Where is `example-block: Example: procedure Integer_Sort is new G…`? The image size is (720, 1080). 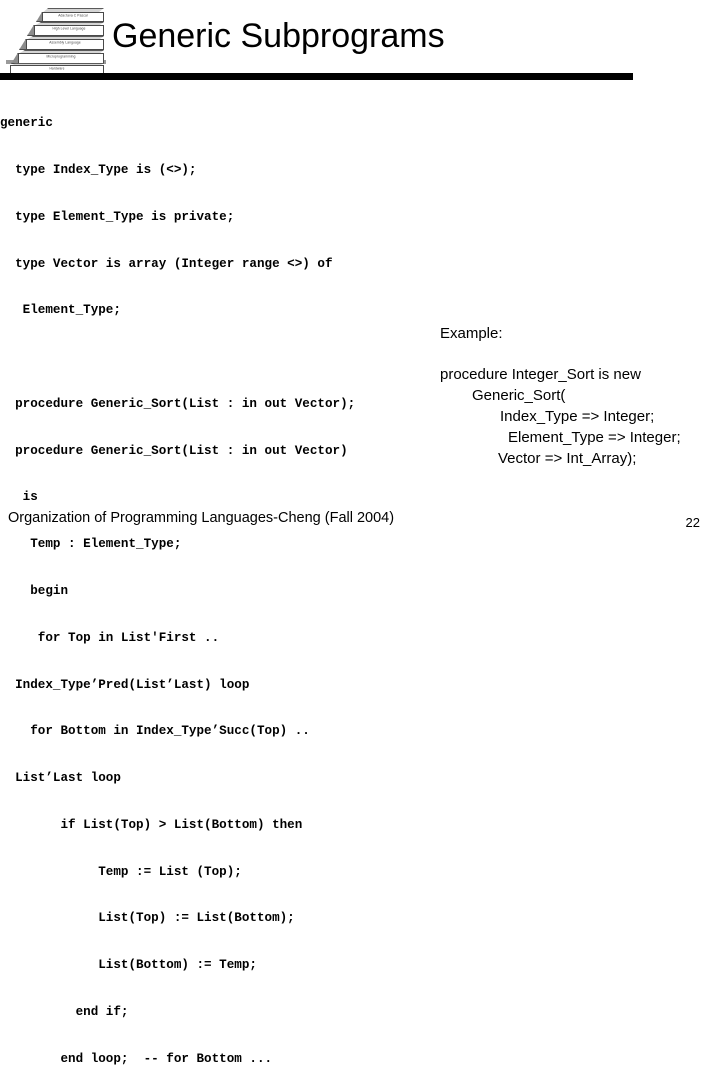
example-block: Example: procedure Integer_Sort is new G… is located at coordinates (576, 396).